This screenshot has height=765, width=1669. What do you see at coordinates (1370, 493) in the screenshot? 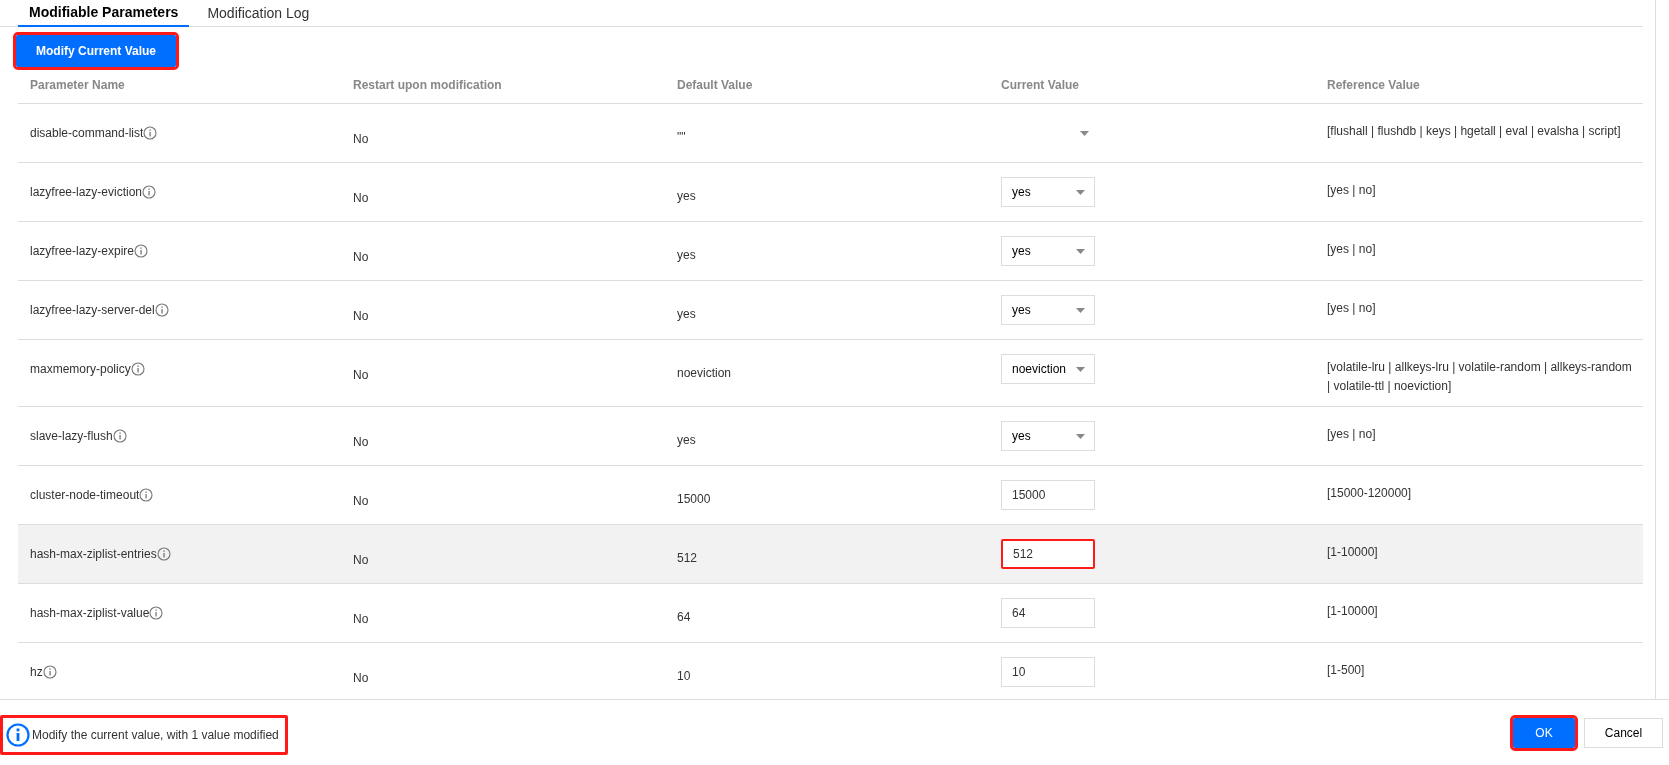
I see `reference-value: [15000-120000]` at bounding box center [1370, 493].